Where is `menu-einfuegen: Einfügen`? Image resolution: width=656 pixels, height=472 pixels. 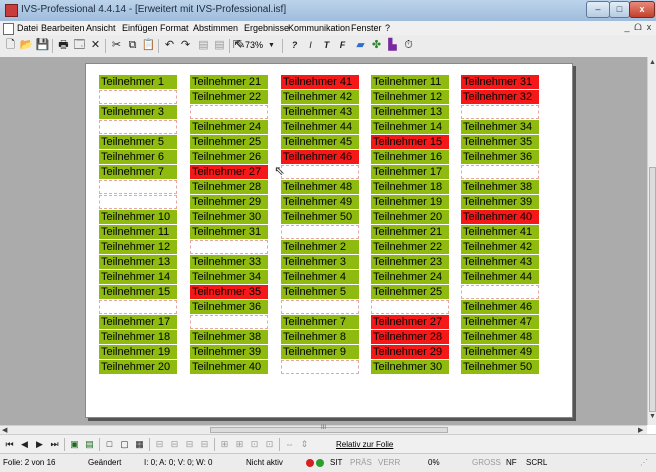 menu-einfuegen: Einfügen is located at coordinates (140, 28).